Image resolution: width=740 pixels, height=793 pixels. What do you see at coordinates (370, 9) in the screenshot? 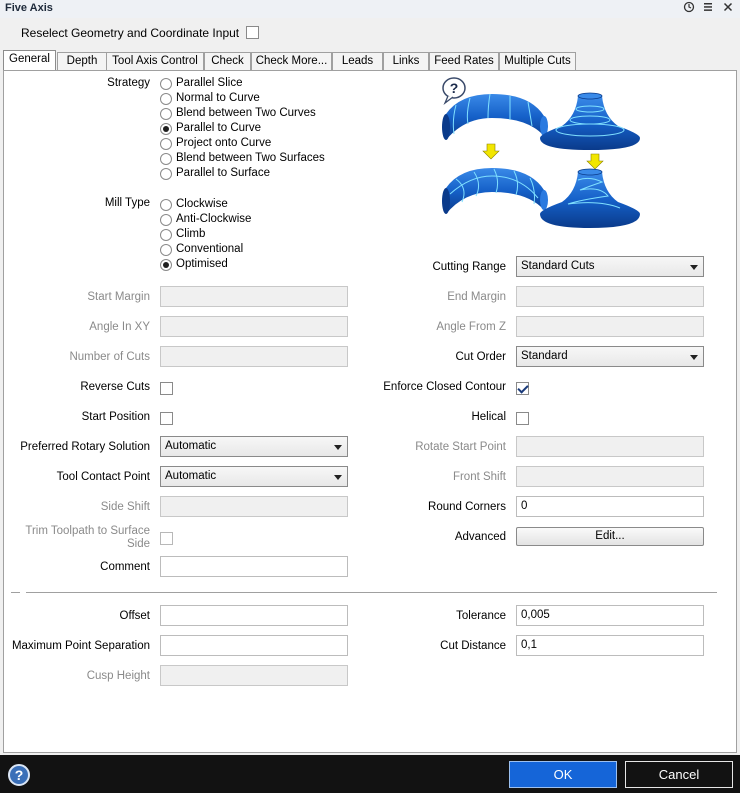
I see `title-bar: Five Axis` at bounding box center [370, 9].